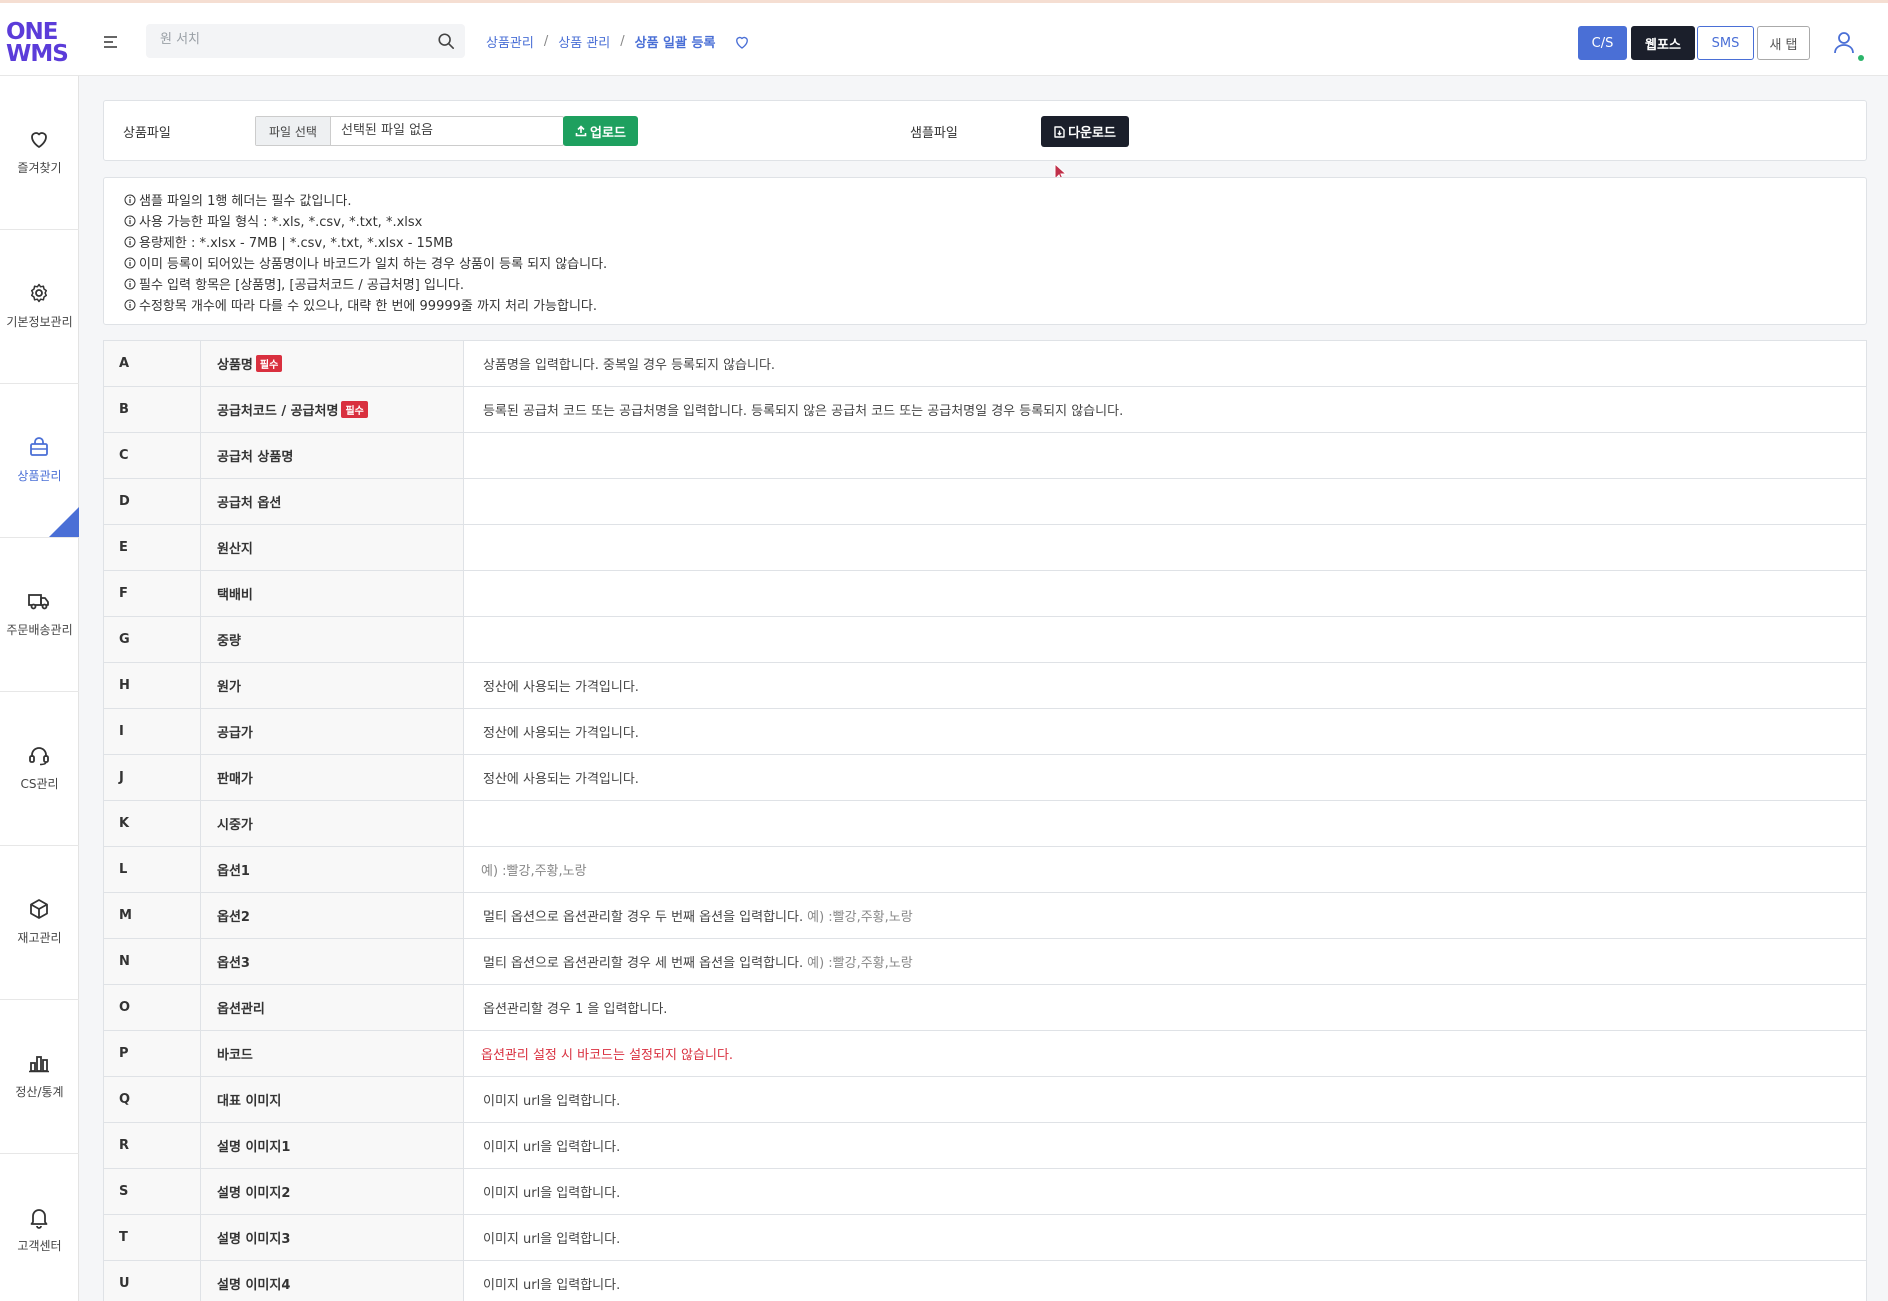  What do you see at coordinates (39, 909) in the screenshot?
I see `box-icon` at bounding box center [39, 909].